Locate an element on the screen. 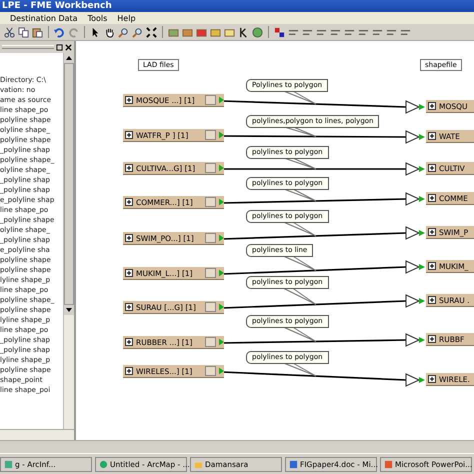  menu-item: Destination Data is located at coordinates (44, 18).